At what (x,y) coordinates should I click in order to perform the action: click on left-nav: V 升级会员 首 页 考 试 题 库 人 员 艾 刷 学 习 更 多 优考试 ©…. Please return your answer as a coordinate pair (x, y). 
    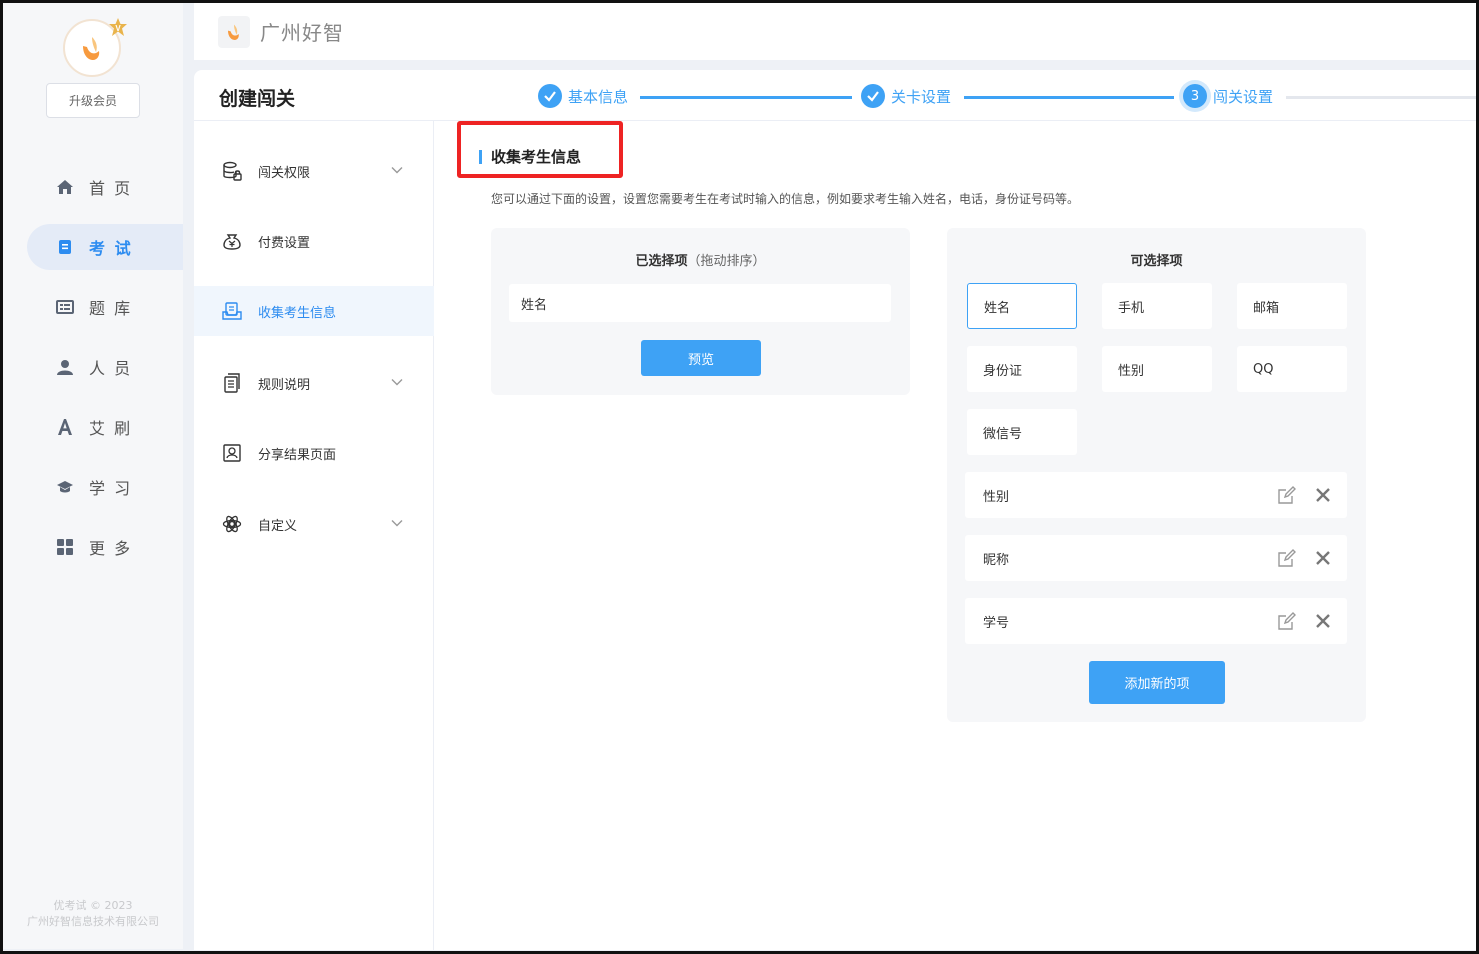
    Looking at the image, I should click on (93, 476).